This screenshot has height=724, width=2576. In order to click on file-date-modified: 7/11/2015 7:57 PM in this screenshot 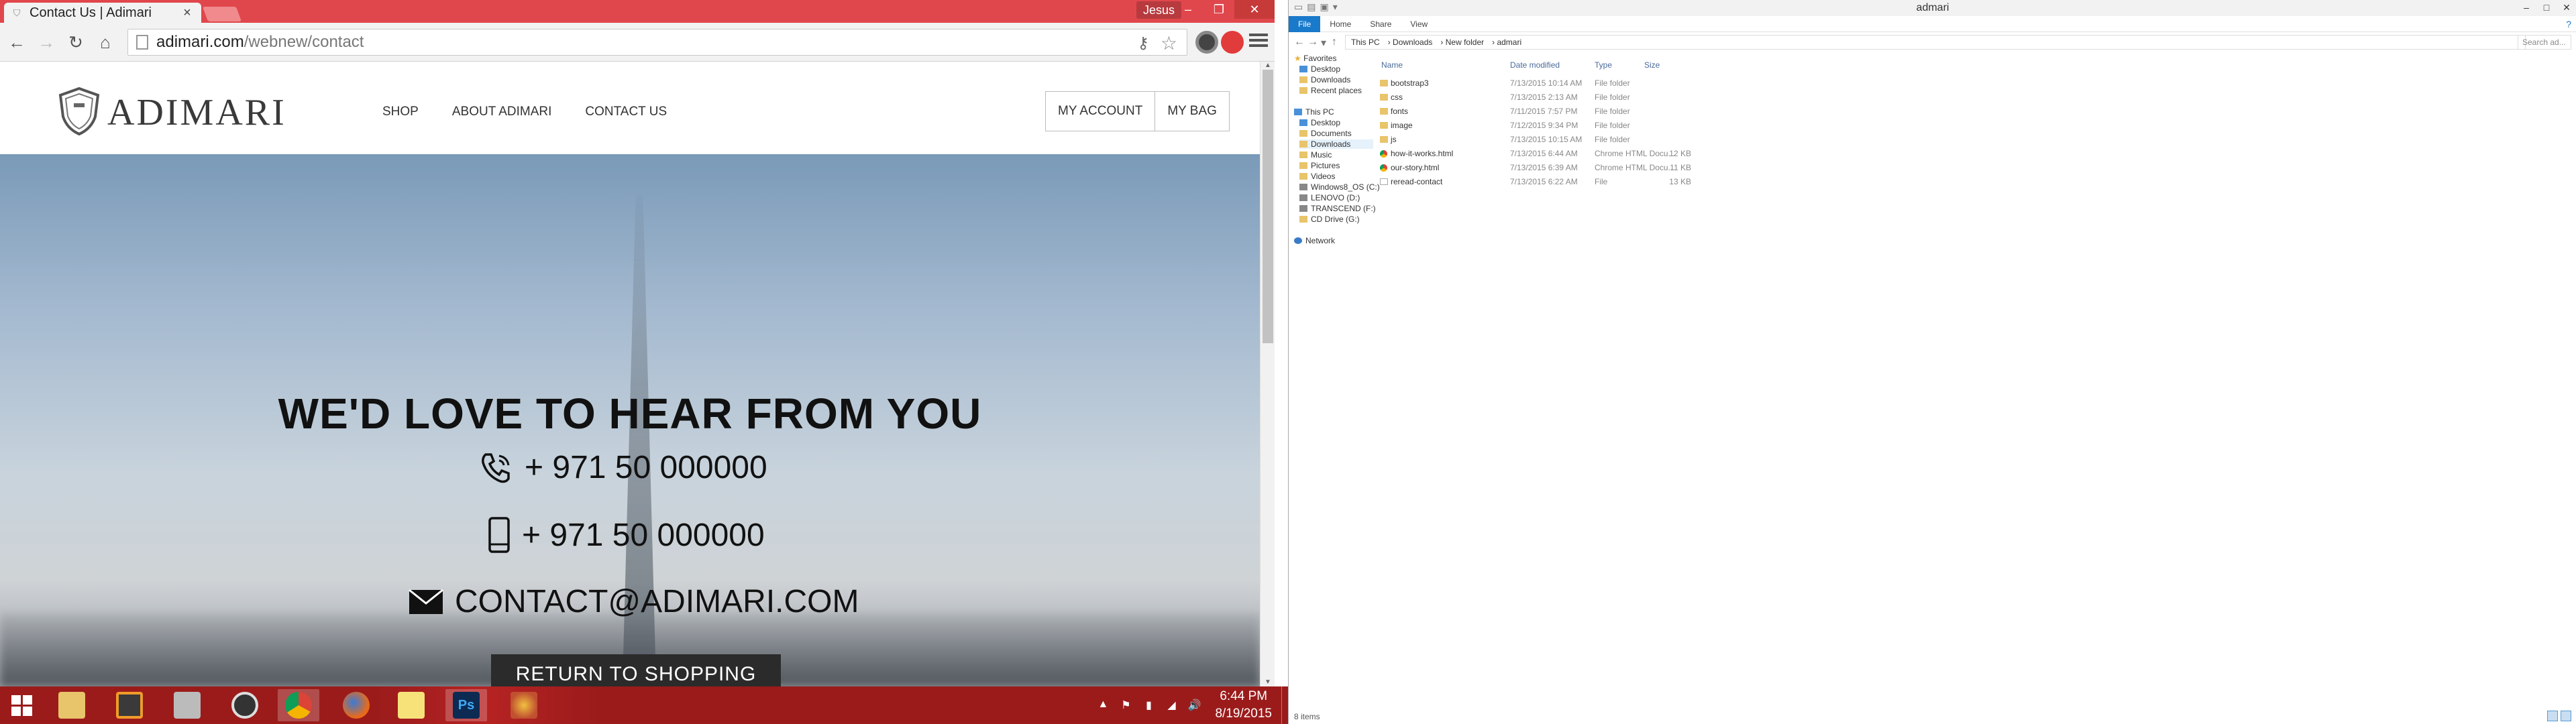, I will do `click(1544, 112)`.